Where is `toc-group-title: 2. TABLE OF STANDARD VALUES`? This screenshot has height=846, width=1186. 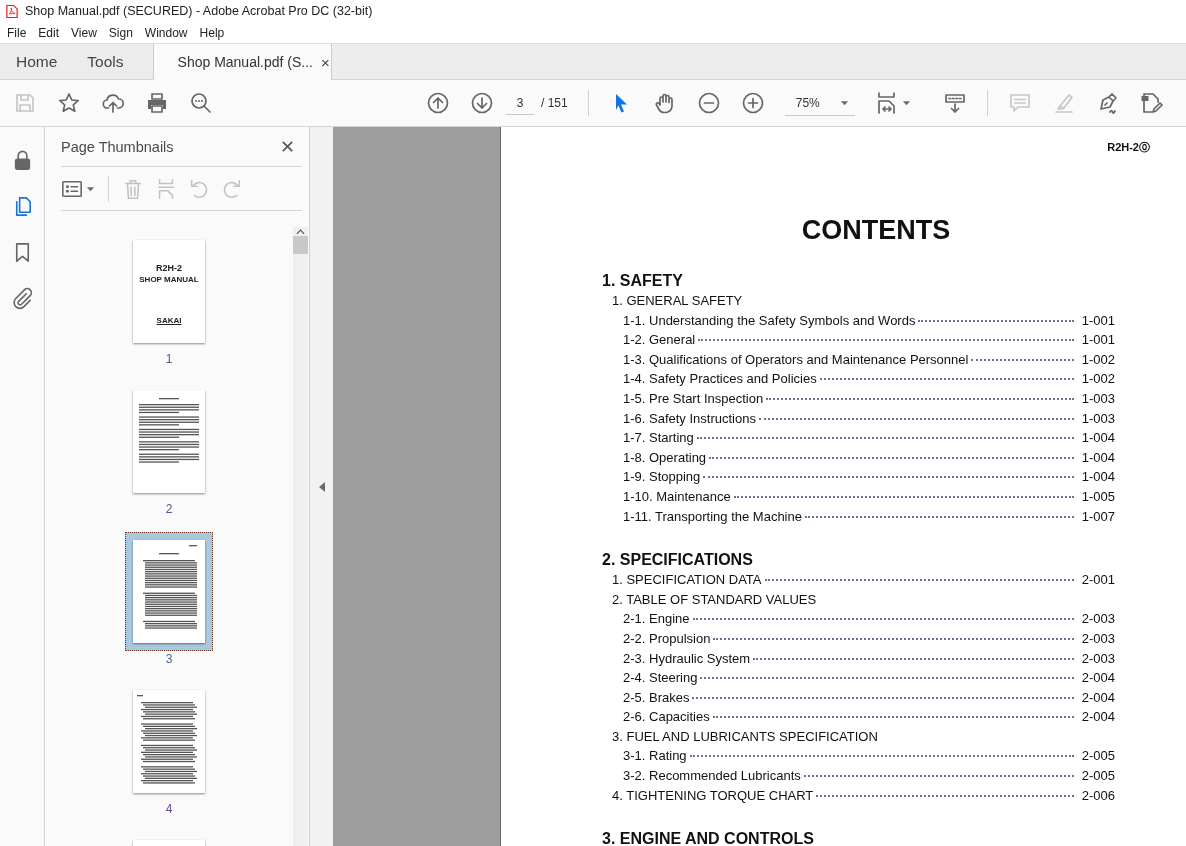 toc-group-title: 2. TABLE OF STANDARD VALUES is located at coordinates (714, 599).